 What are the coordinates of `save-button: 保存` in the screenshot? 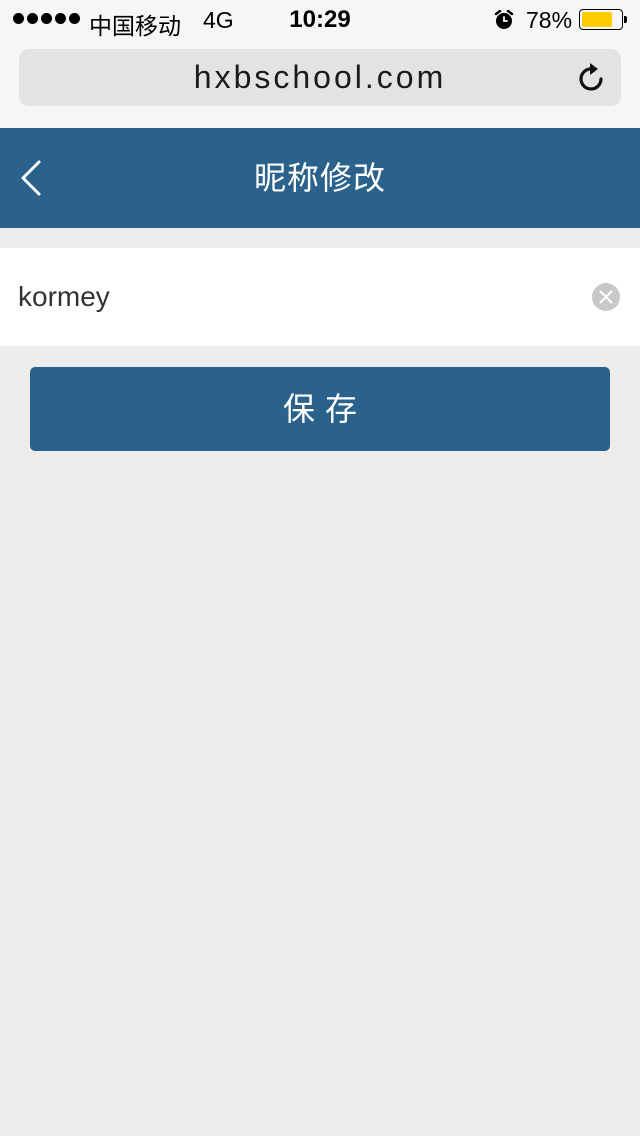 It's located at (320, 409).